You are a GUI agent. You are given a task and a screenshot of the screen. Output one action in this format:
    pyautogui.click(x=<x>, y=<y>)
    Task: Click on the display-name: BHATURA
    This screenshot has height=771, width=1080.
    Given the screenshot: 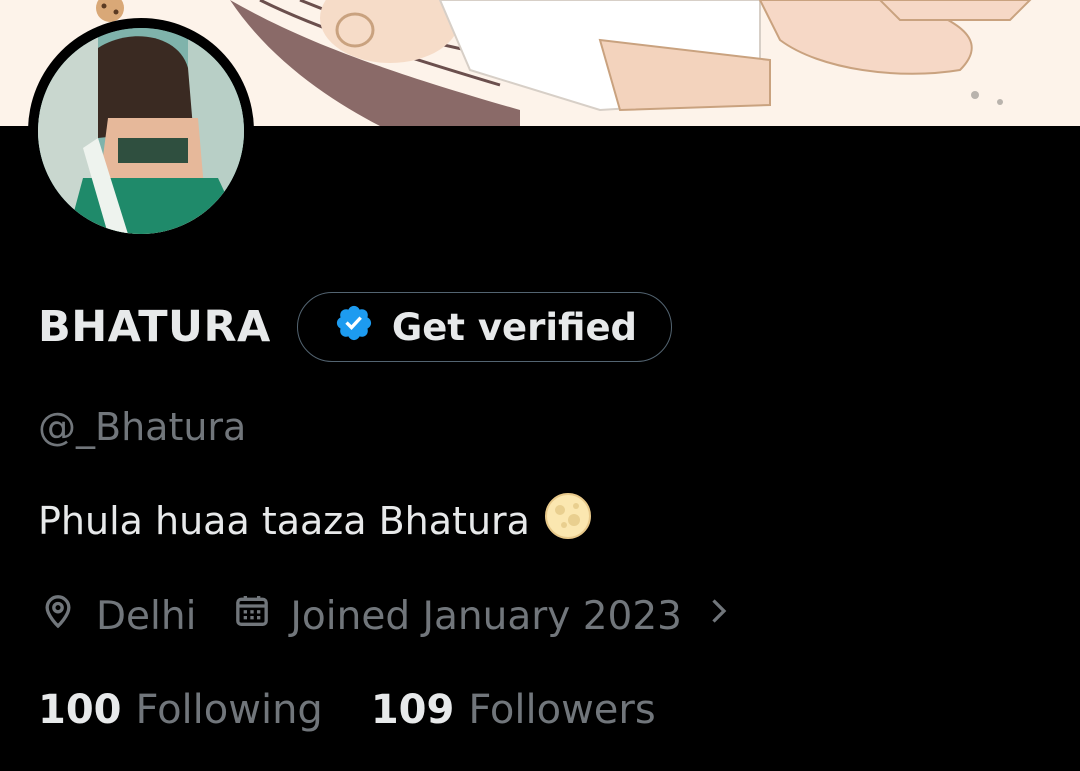 What is the action you would take?
    pyautogui.click(x=154, y=327)
    